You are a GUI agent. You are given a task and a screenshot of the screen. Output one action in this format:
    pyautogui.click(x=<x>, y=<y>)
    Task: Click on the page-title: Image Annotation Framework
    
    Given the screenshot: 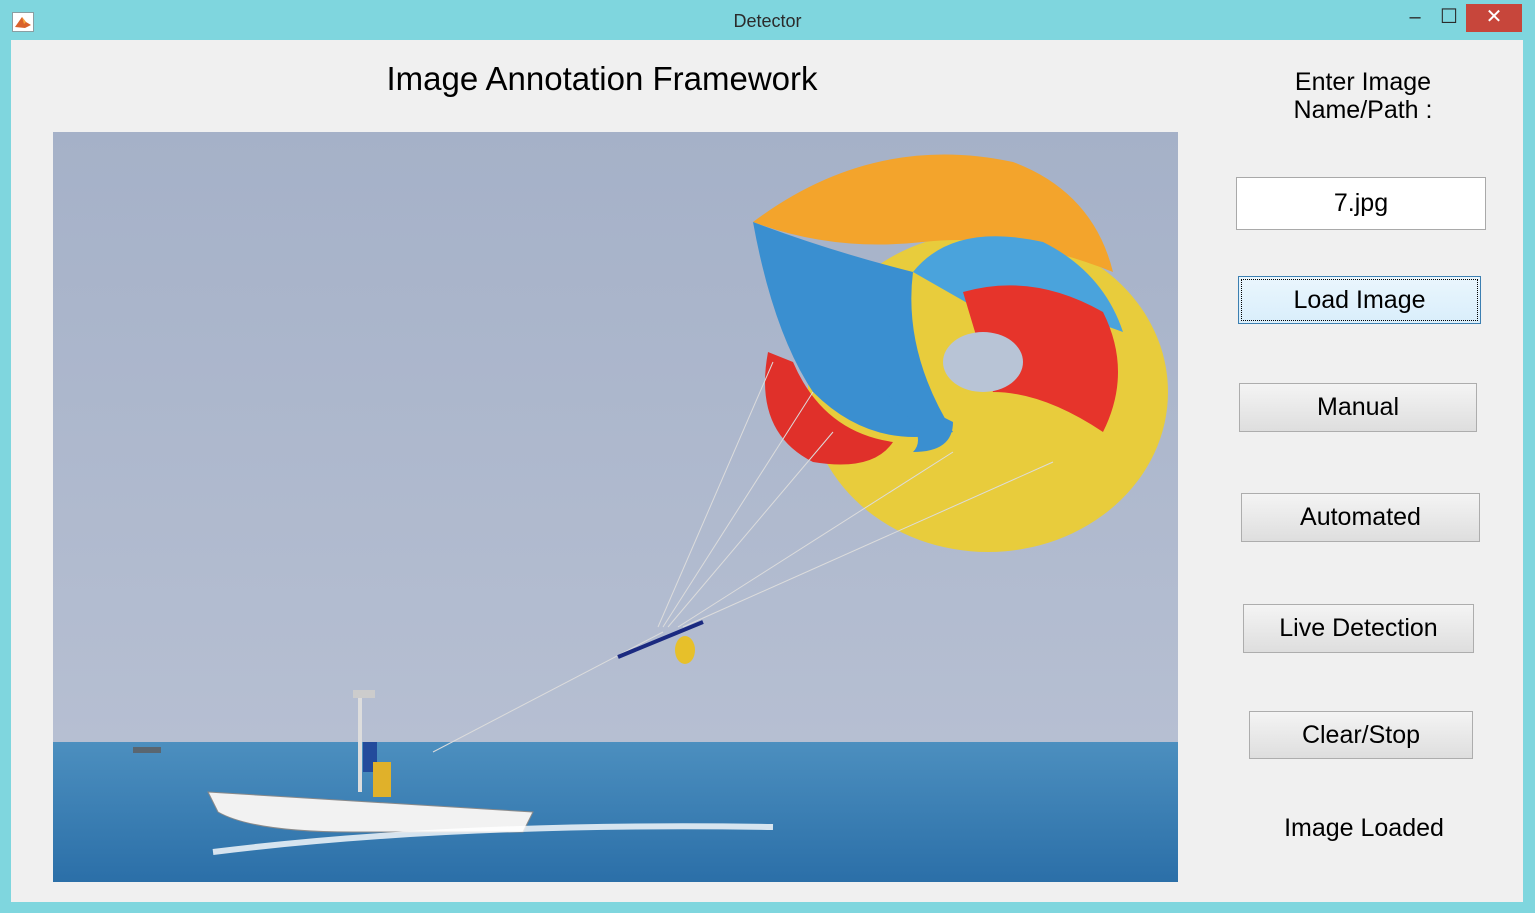 What is the action you would take?
    pyautogui.click(x=602, y=78)
    